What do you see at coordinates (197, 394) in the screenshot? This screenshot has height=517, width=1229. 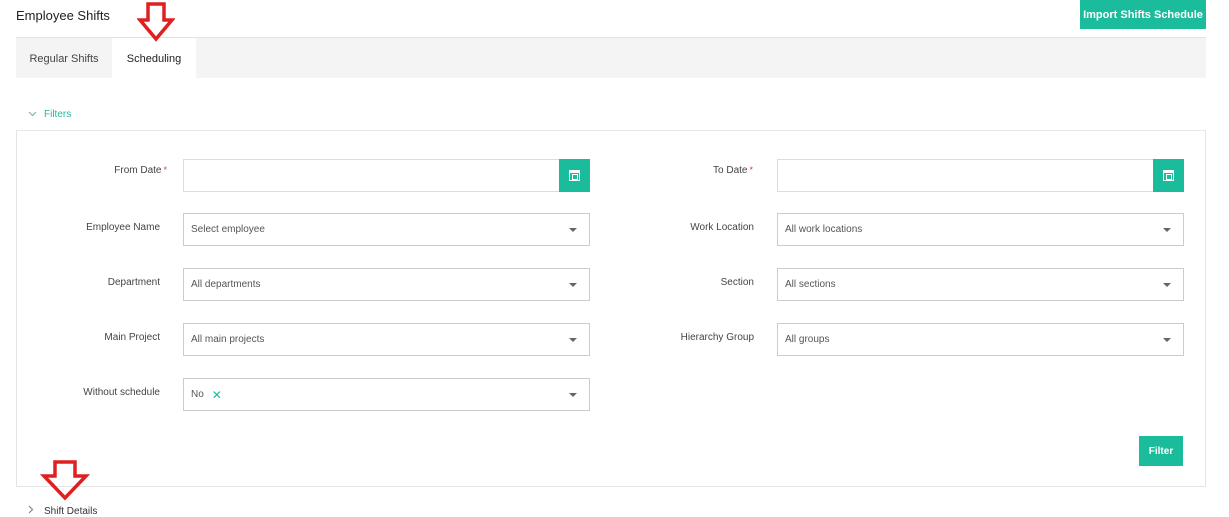 I see `without-schedule-value: No` at bounding box center [197, 394].